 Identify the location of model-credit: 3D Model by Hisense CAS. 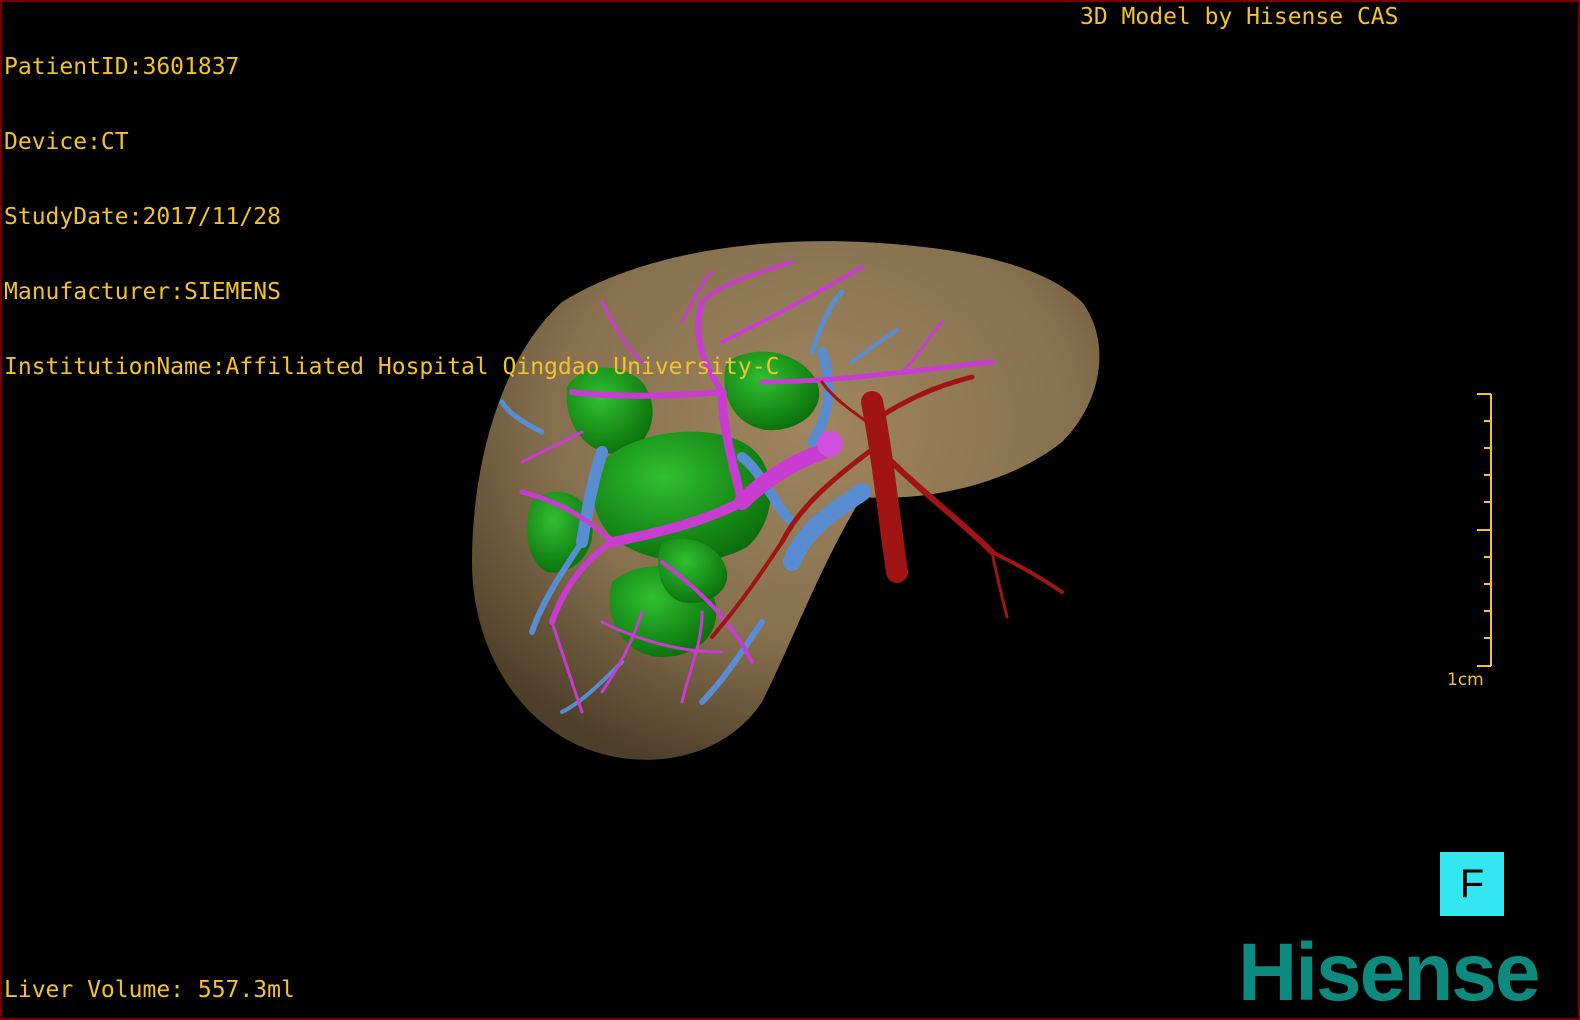
(1239, 17).